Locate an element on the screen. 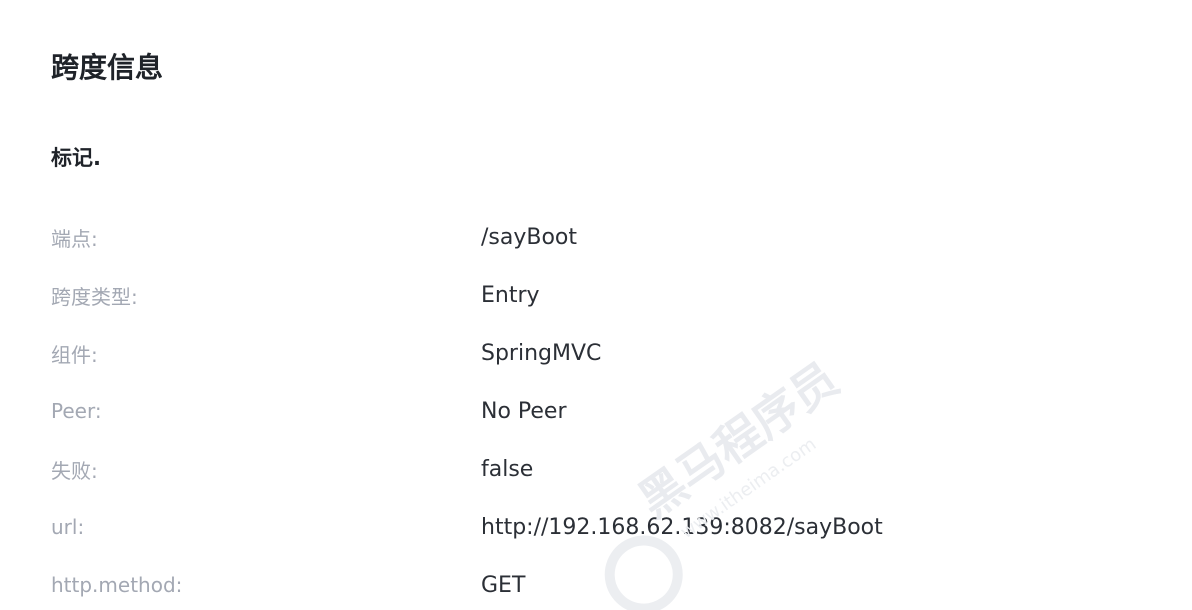  tag-row-endpoint: 端点: /sayBoot is located at coordinates (601, 237).